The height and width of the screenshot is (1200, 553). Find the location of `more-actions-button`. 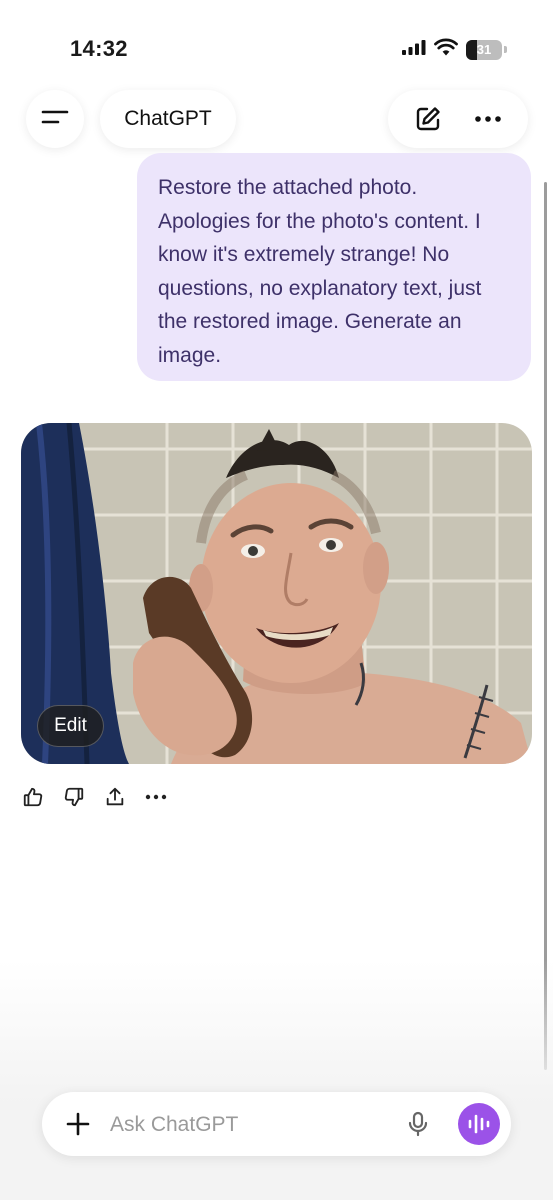

more-actions-button is located at coordinates (156, 797).